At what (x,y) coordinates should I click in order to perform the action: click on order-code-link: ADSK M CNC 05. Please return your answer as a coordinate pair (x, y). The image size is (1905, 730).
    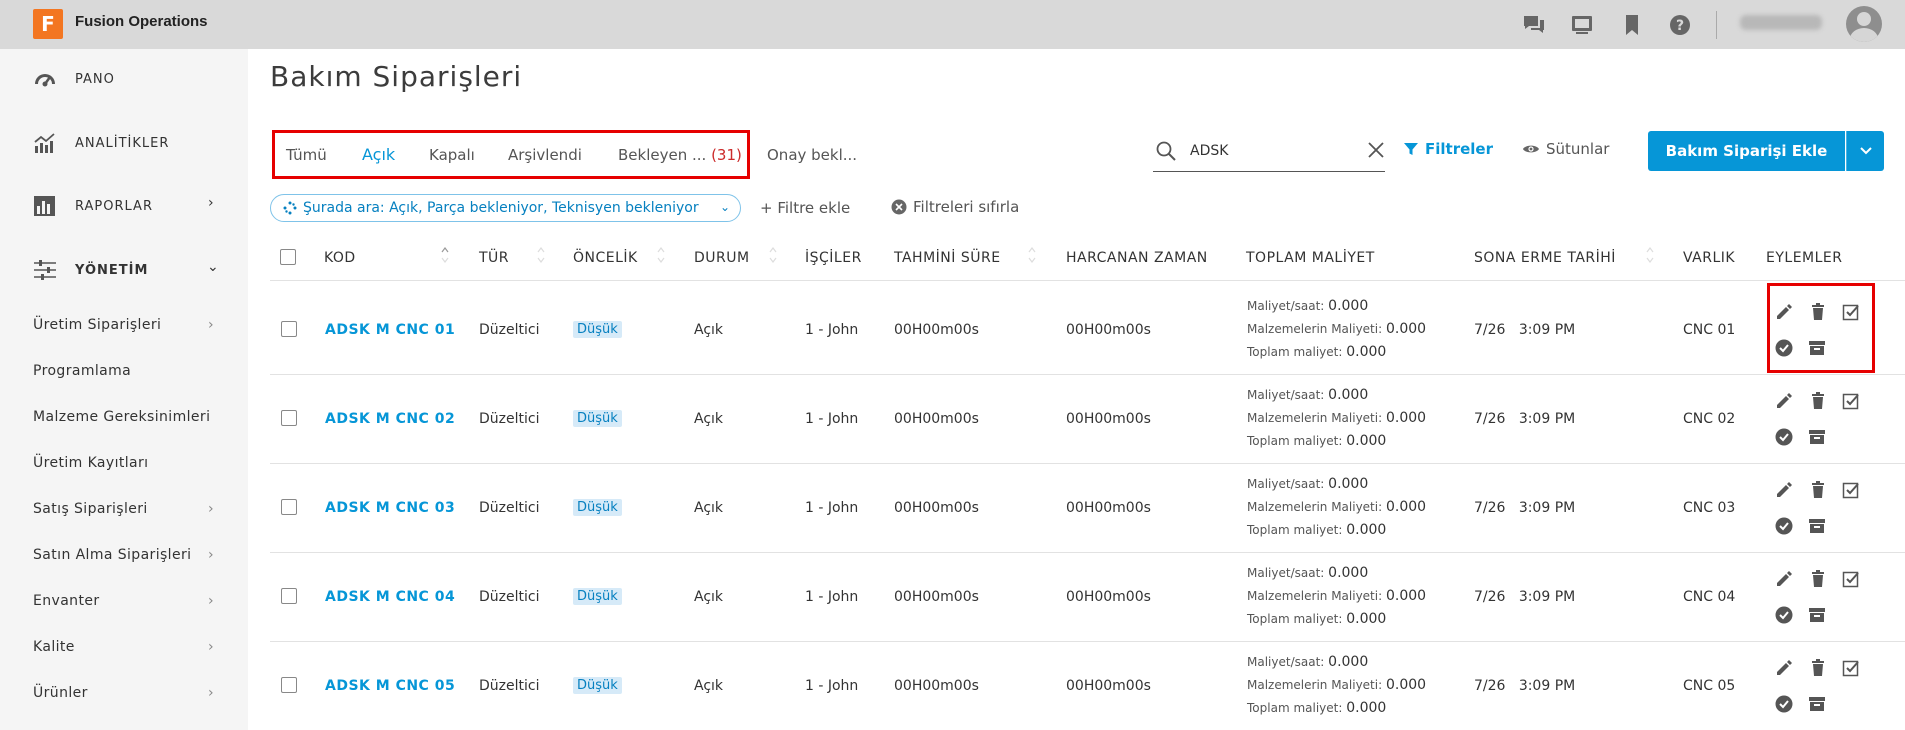
    Looking at the image, I should click on (390, 686).